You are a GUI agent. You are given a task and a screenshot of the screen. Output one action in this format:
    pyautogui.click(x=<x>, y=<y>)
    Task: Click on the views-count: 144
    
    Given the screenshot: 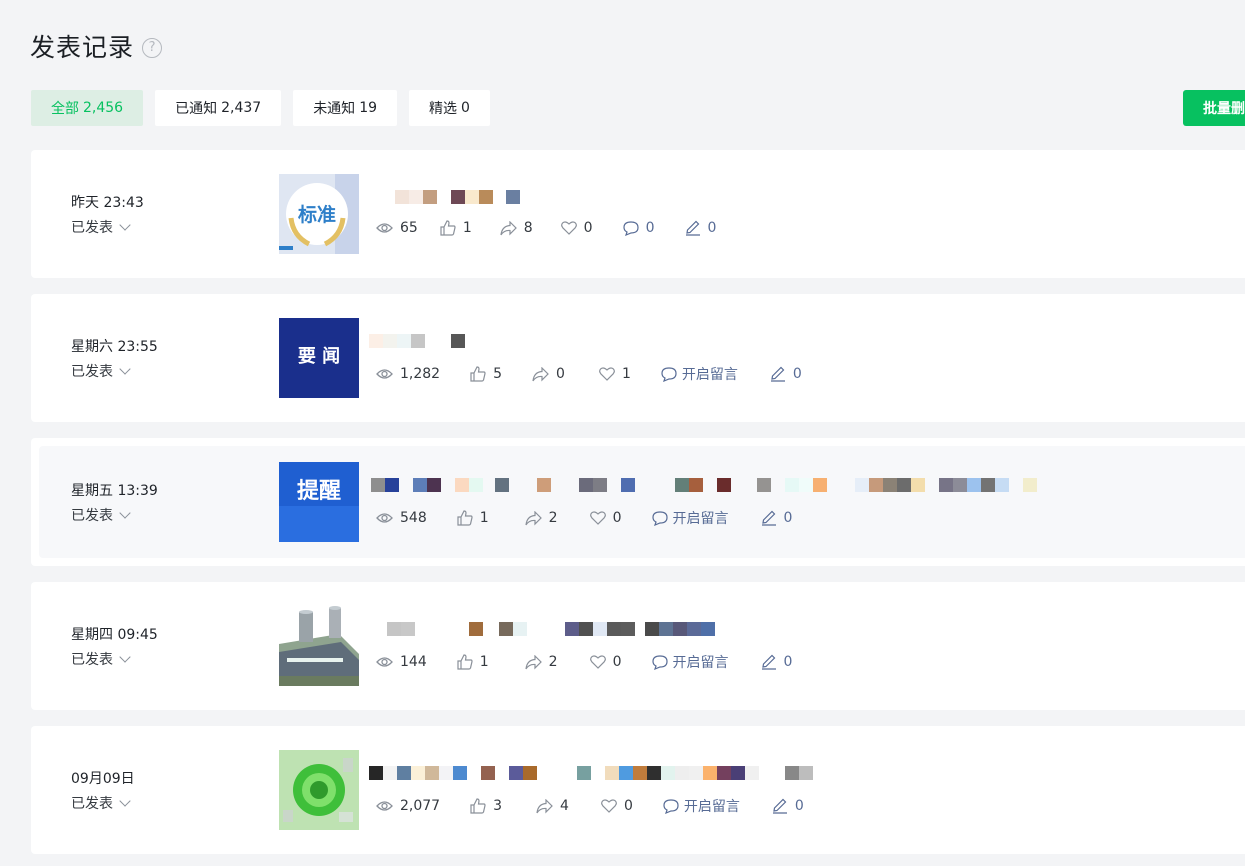 What is the action you would take?
    pyautogui.click(x=413, y=662)
    